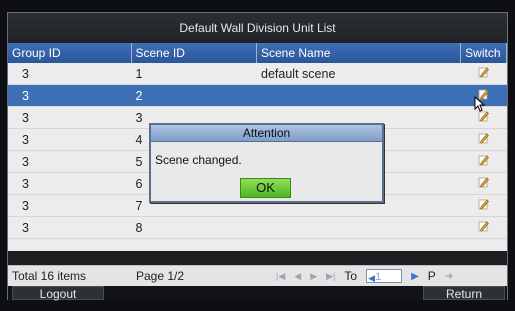 Image resolution: width=515 pixels, height=311 pixels. I want to click on column-header-scene-id: Scene ID, so click(194, 53).